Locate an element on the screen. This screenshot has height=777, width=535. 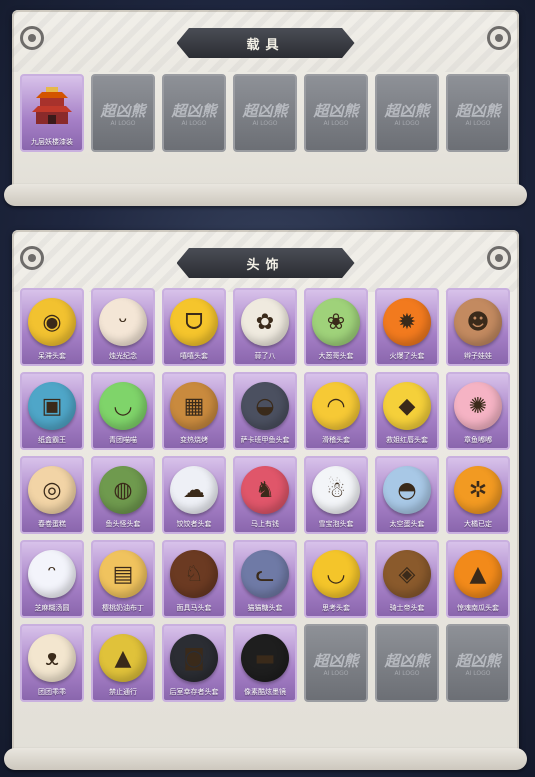
traffic-cone-icon: ▲ is located at coordinates (123, 658).